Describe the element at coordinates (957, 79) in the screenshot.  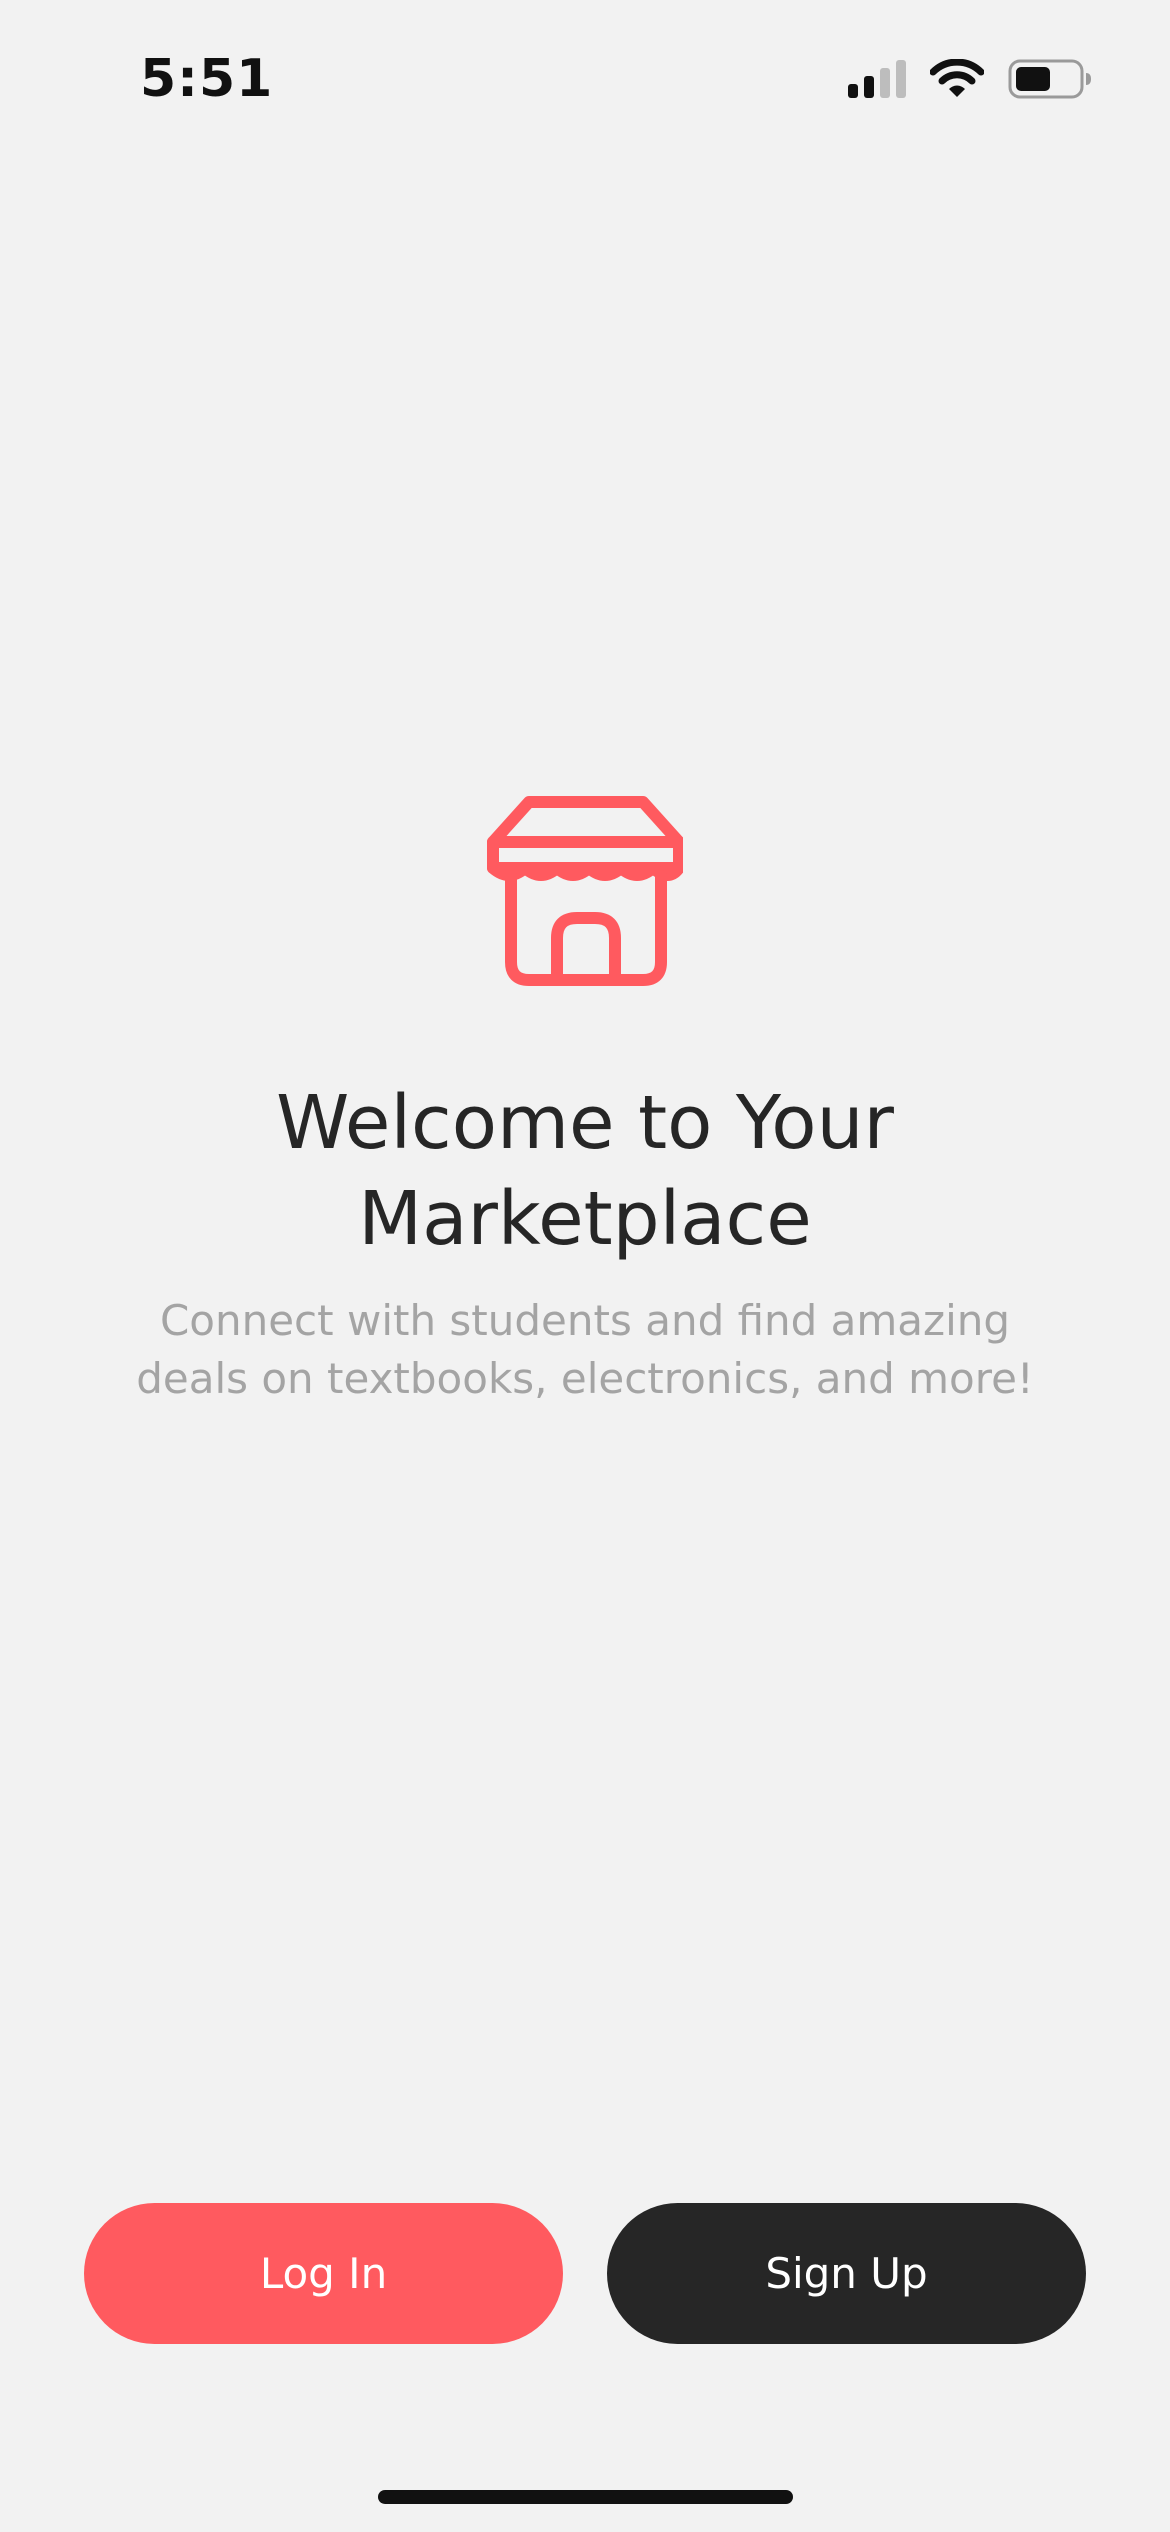
I see `wifi-icon` at that location.